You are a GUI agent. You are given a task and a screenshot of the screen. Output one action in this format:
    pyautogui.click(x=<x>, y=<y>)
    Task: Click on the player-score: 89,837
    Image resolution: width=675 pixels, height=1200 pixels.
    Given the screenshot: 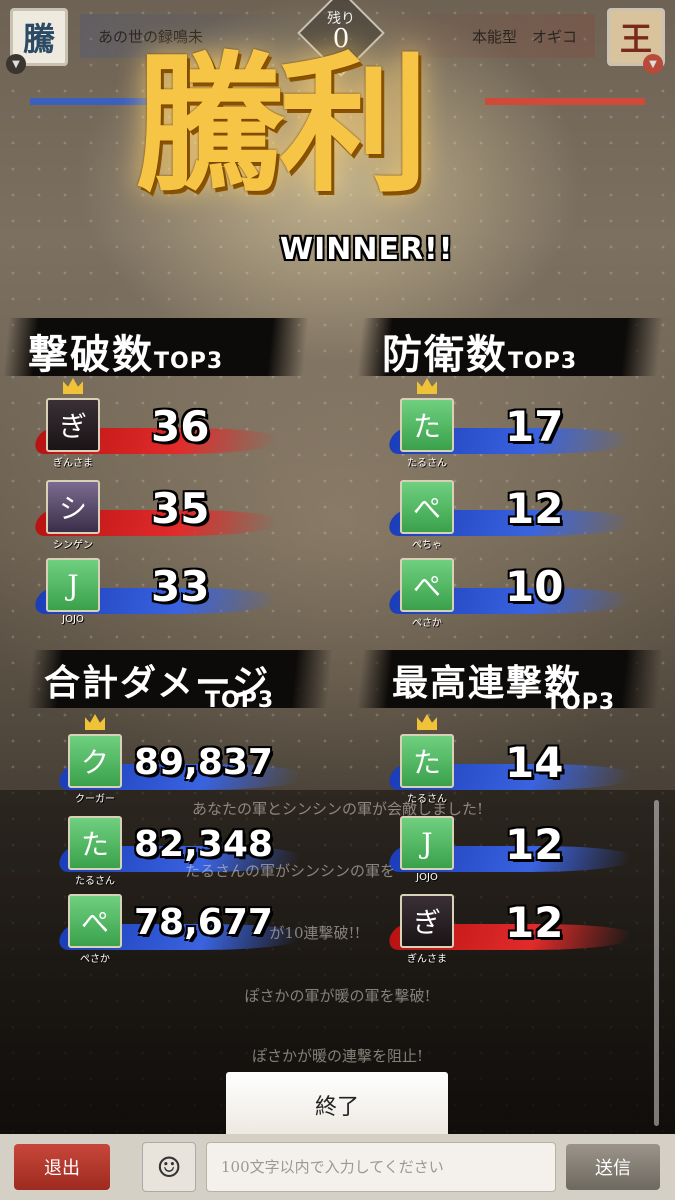 What is the action you would take?
    pyautogui.click(x=203, y=762)
    